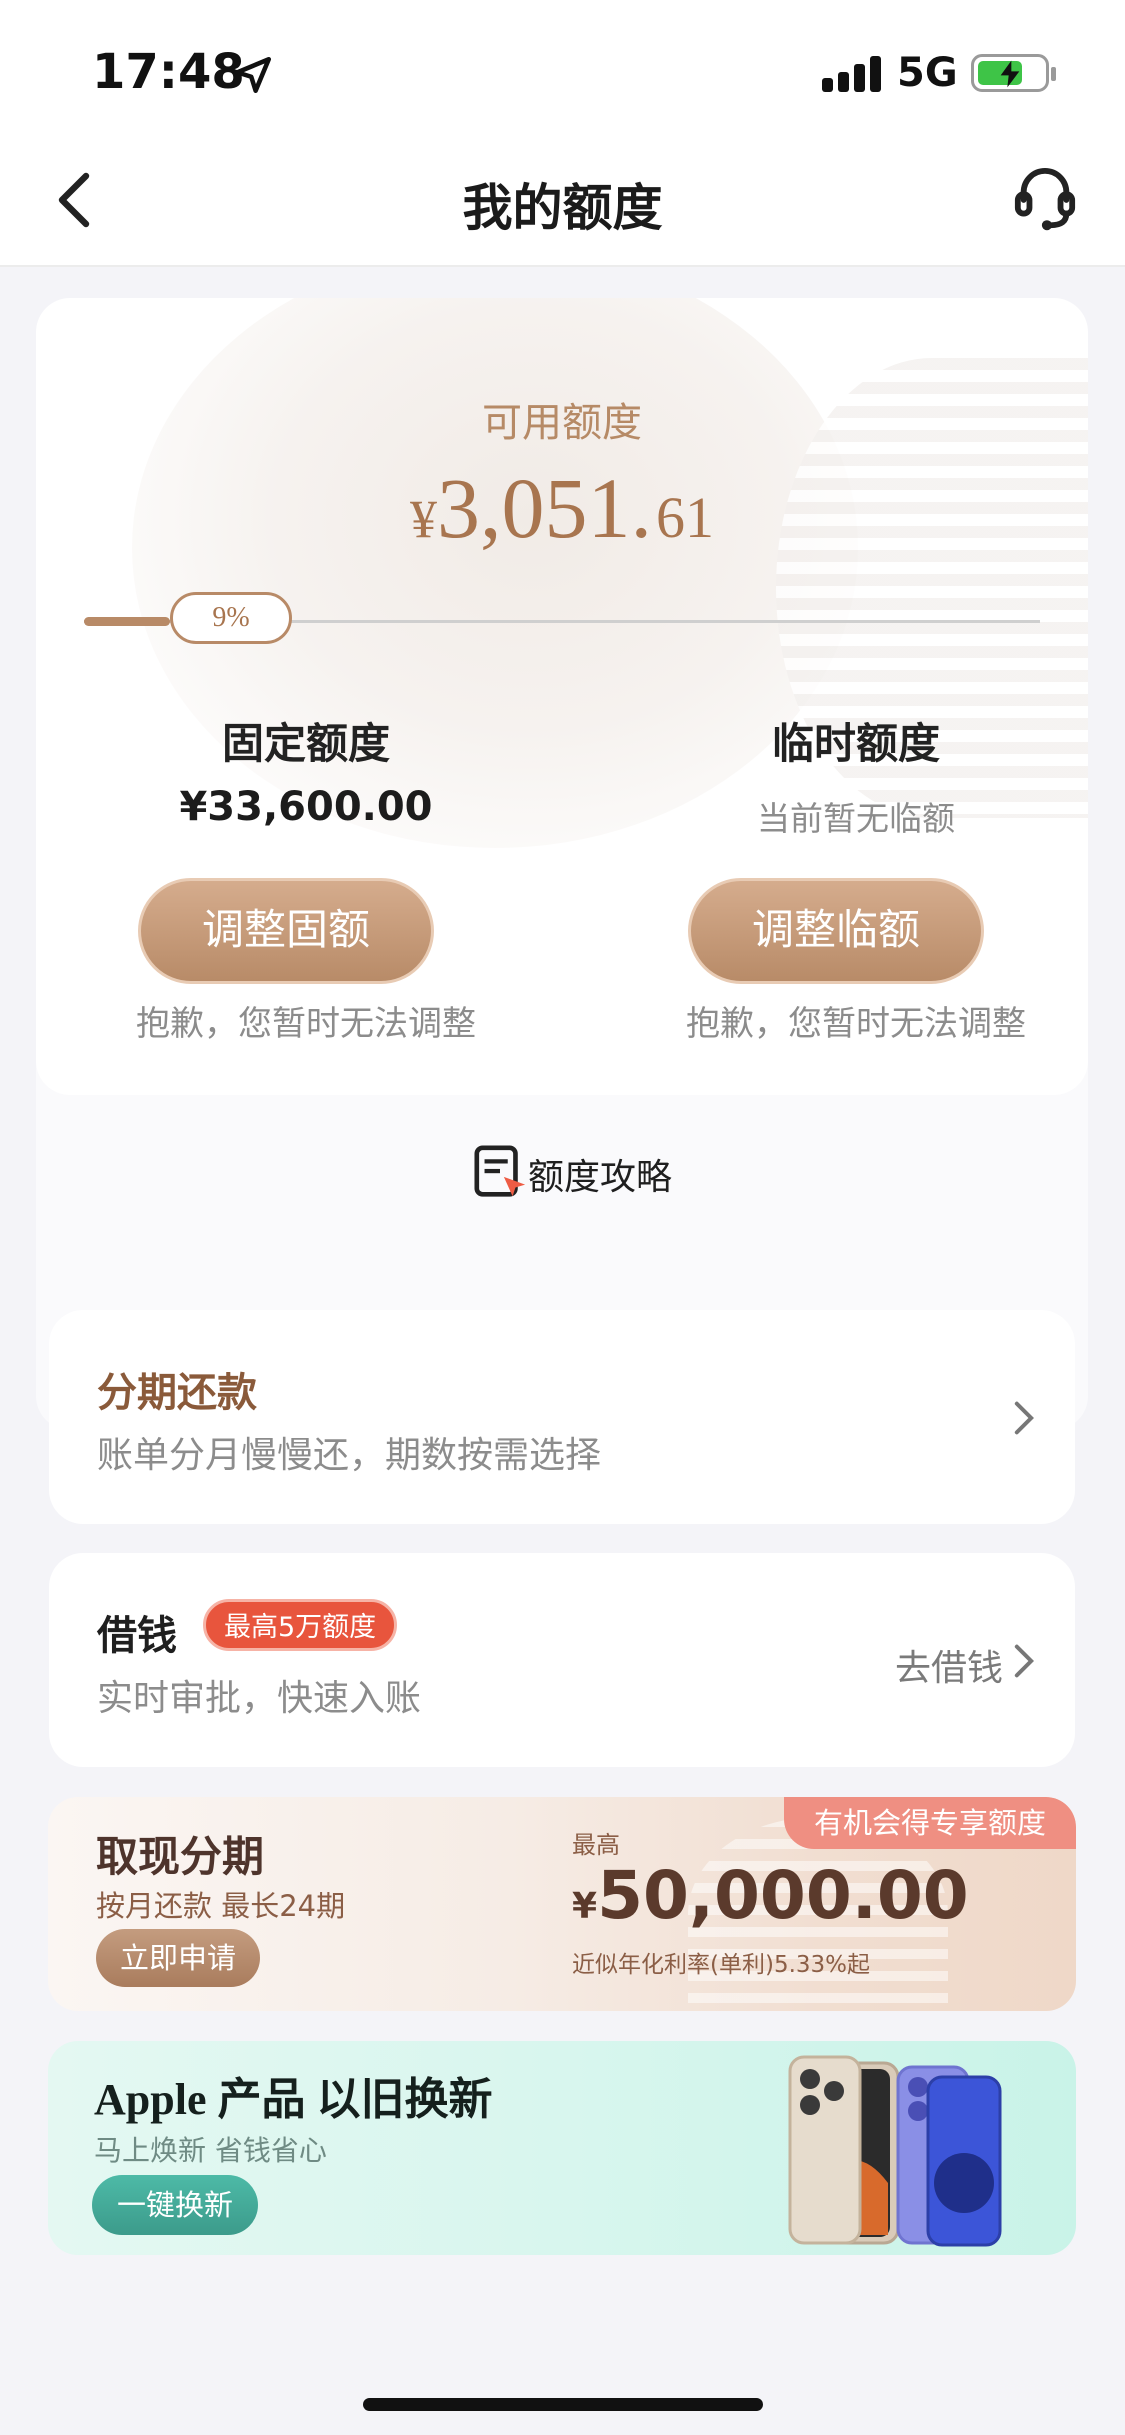 This screenshot has width=1125, height=2435. What do you see at coordinates (562, 1660) in the screenshot?
I see `borrow-card: 借钱 最高5万额度 实时审批，快速入账 去借钱` at bounding box center [562, 1660].